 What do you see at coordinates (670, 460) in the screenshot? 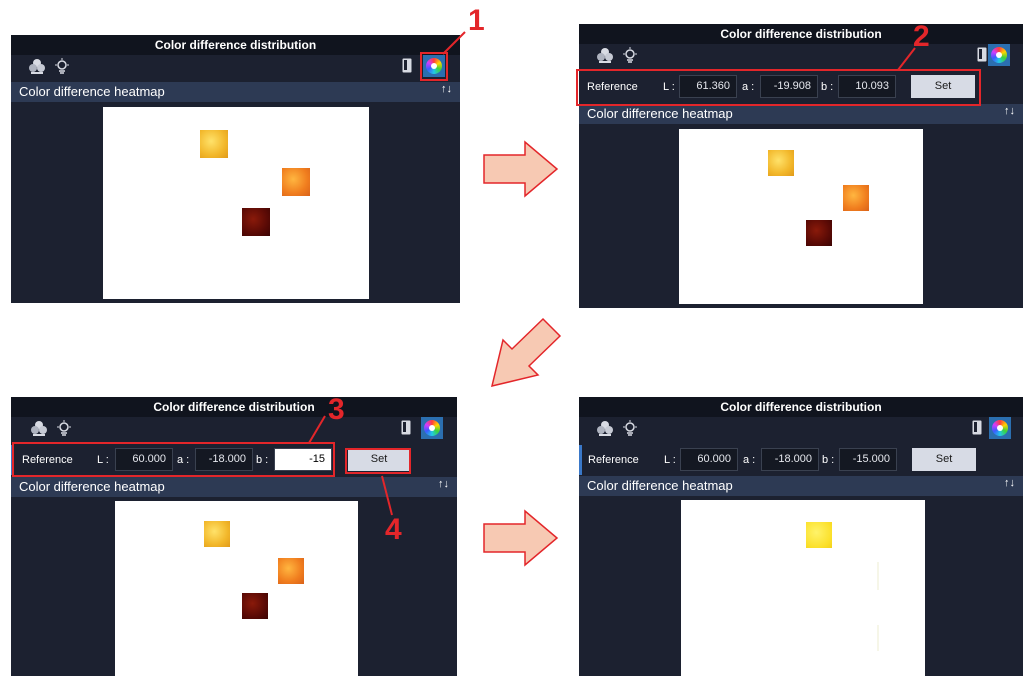
I see `l-label: L :` at bounding box center [670, 460].